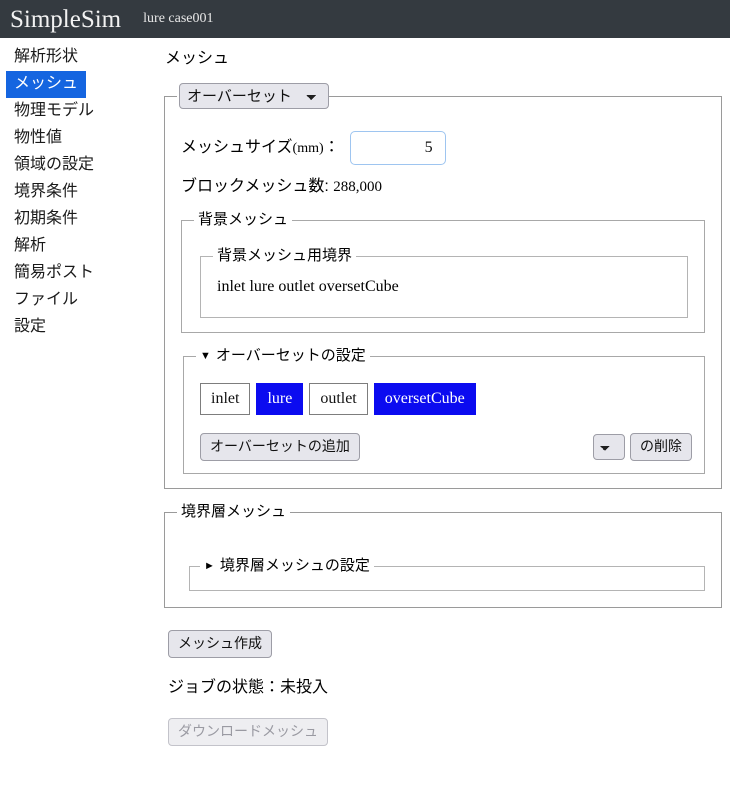 This screenshot has height=791, width=730. I want to click on delete-overset-group: の削除, so click(642, 447).